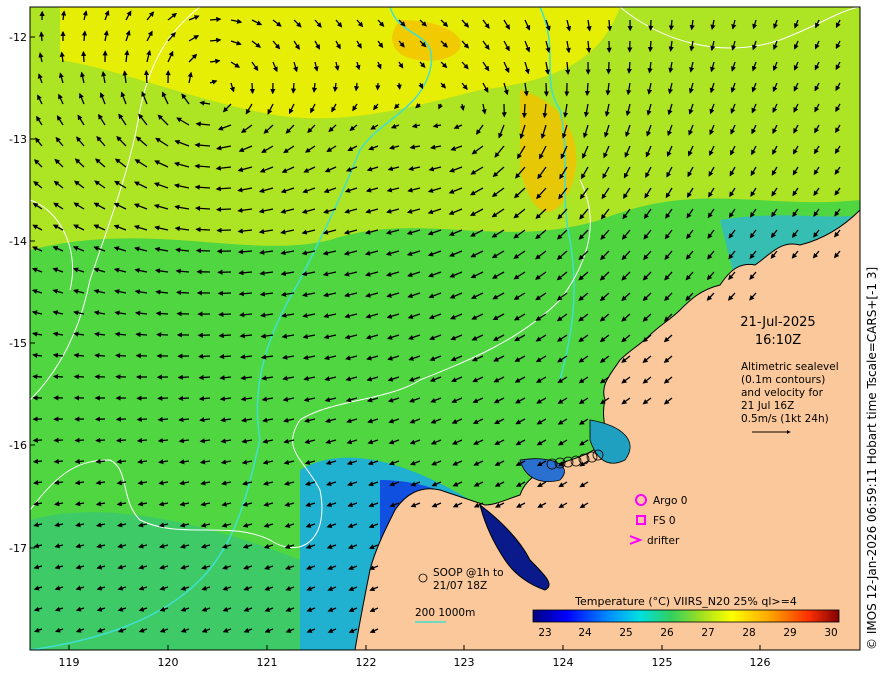  I want to click on altimetry-line: (0.1m contours), so click(783, 380).